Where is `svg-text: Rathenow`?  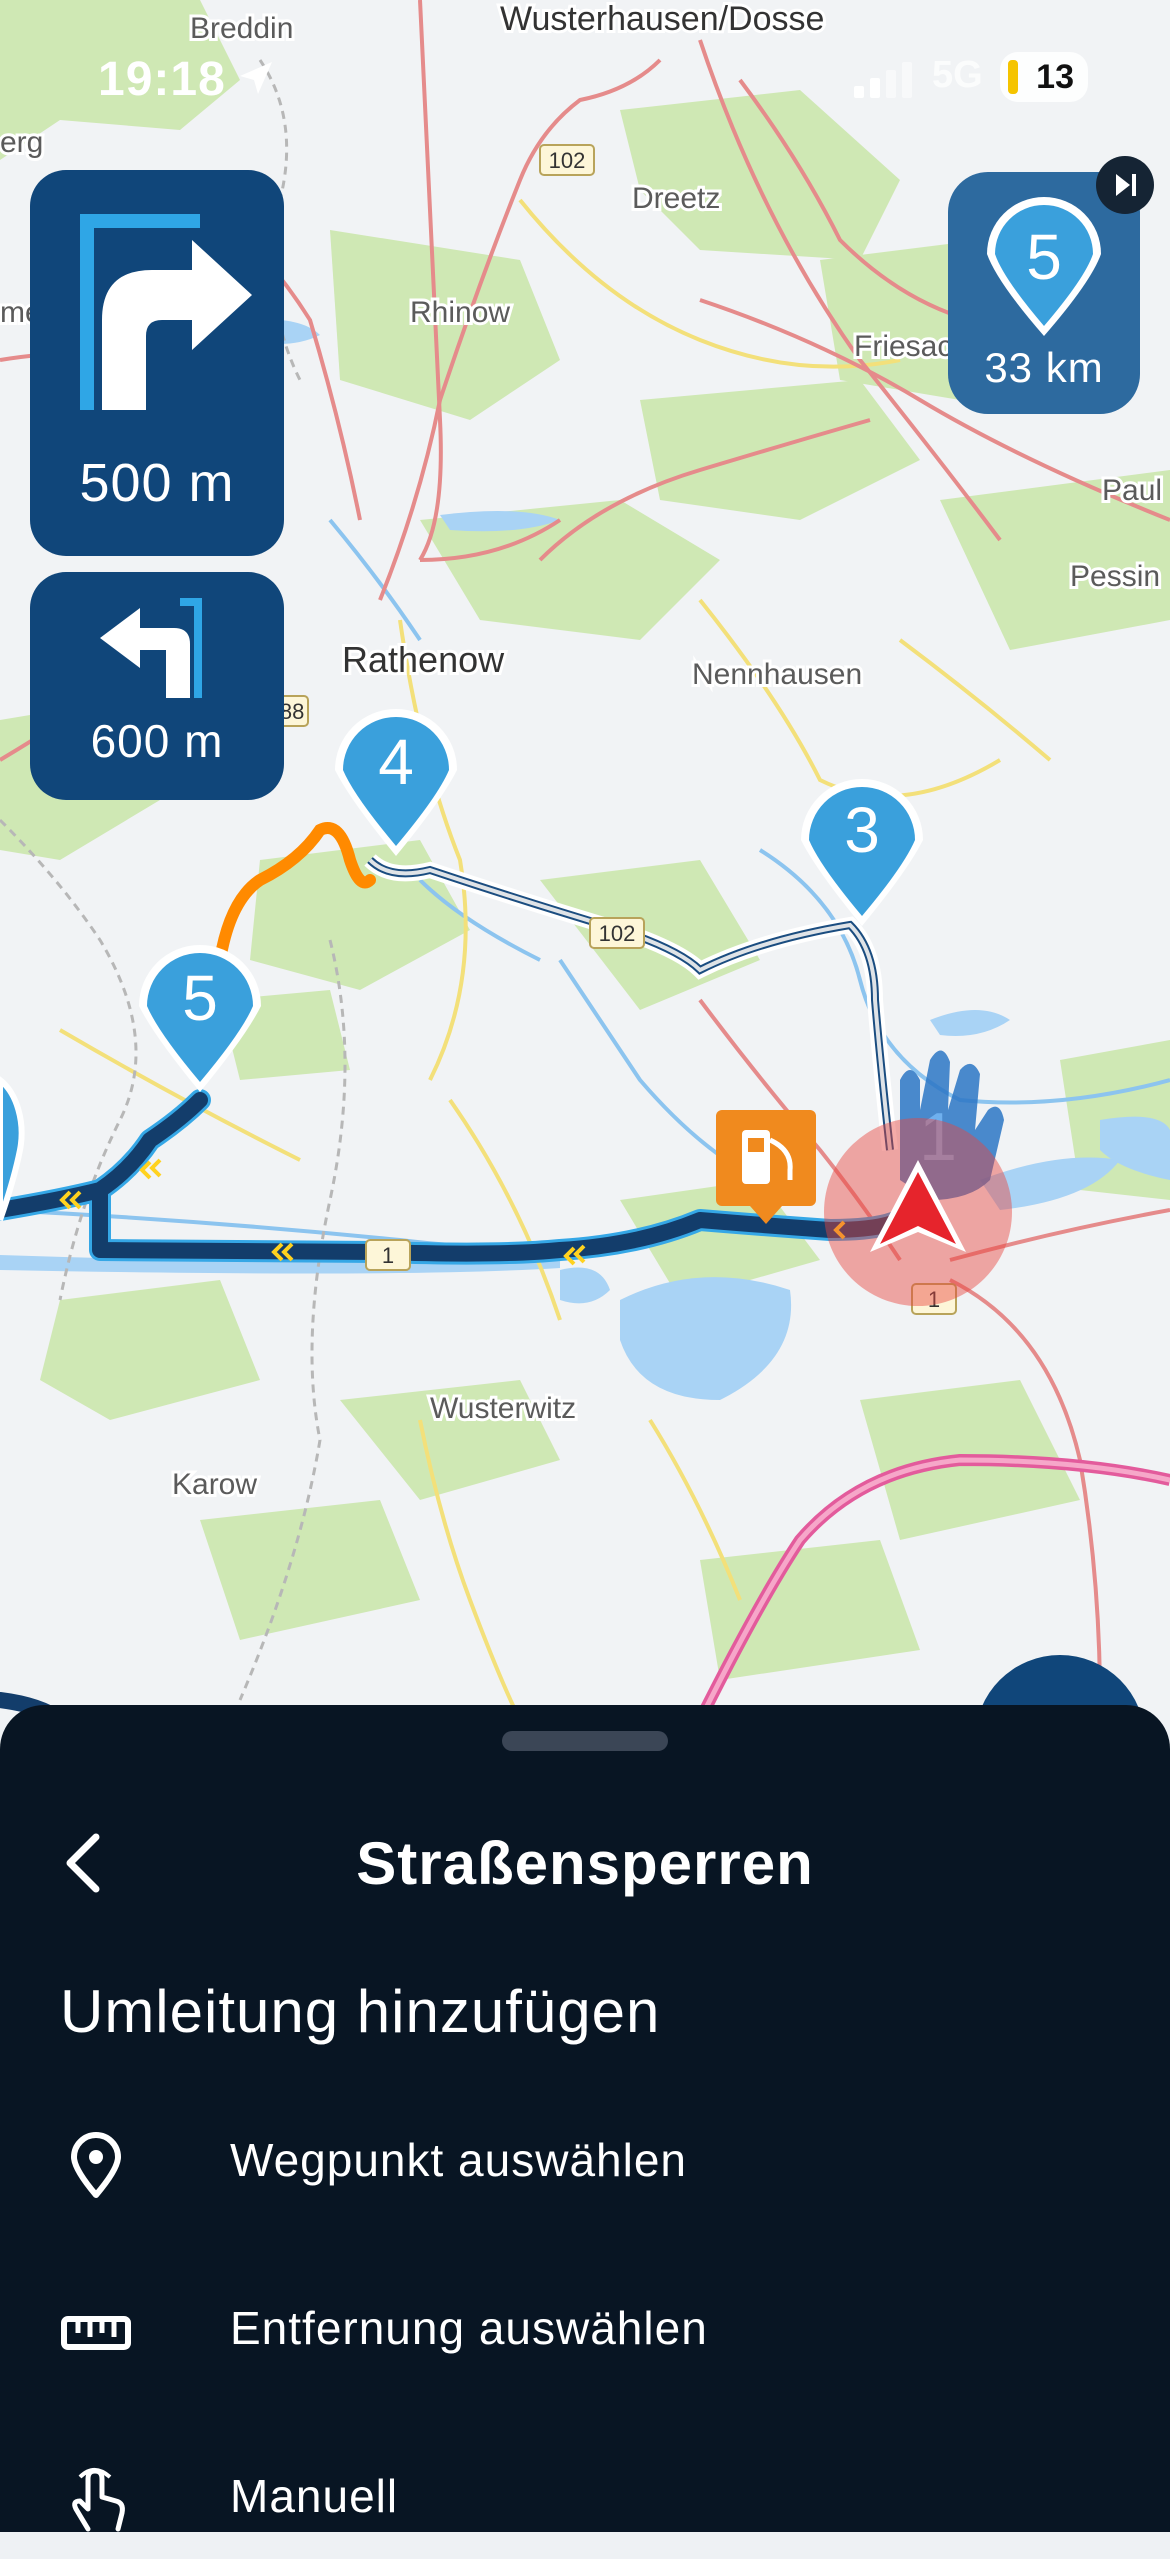
svg-text: Rathenow is located at coordinates (423, 659).